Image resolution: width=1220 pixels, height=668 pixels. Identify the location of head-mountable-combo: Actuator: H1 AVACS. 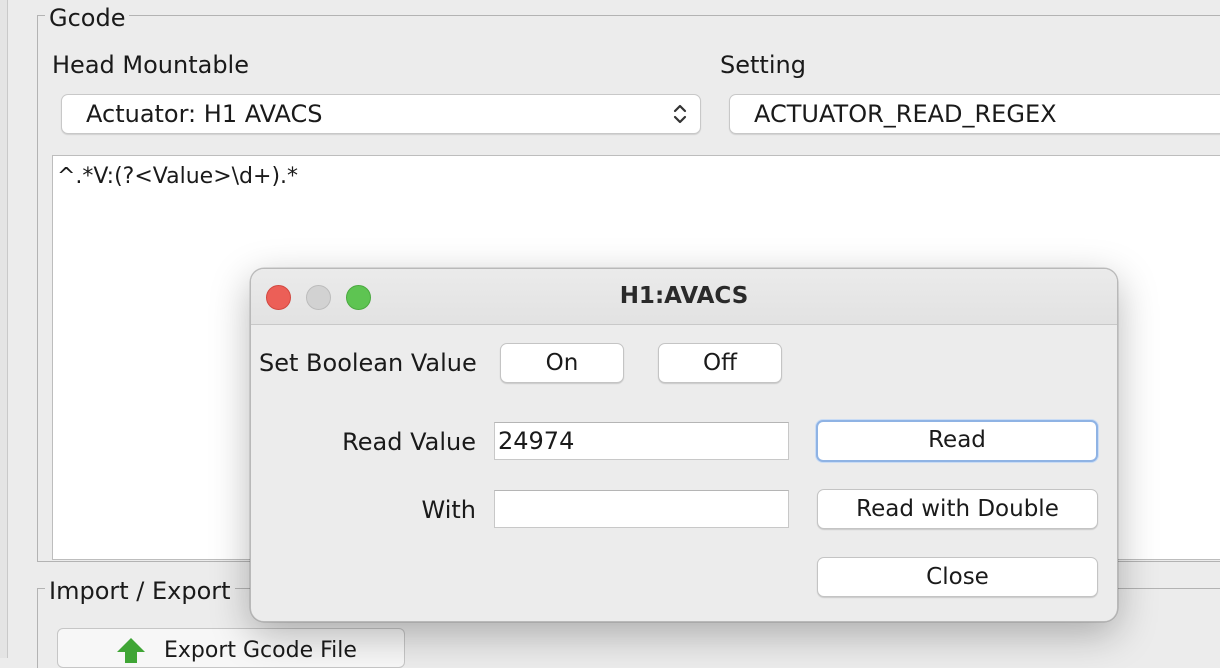
(381, 114).